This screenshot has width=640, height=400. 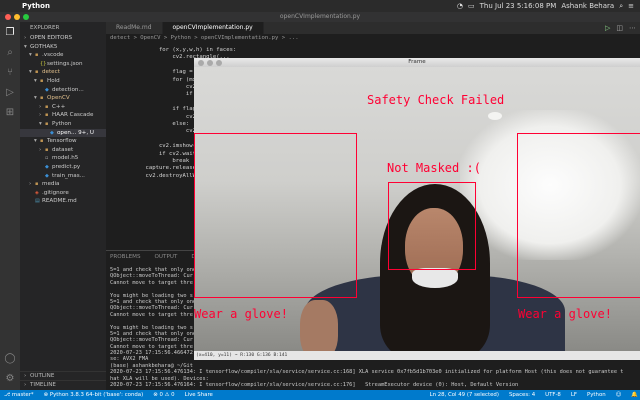 I want to click on frame-minimize-button, so click(x=210, y=62).